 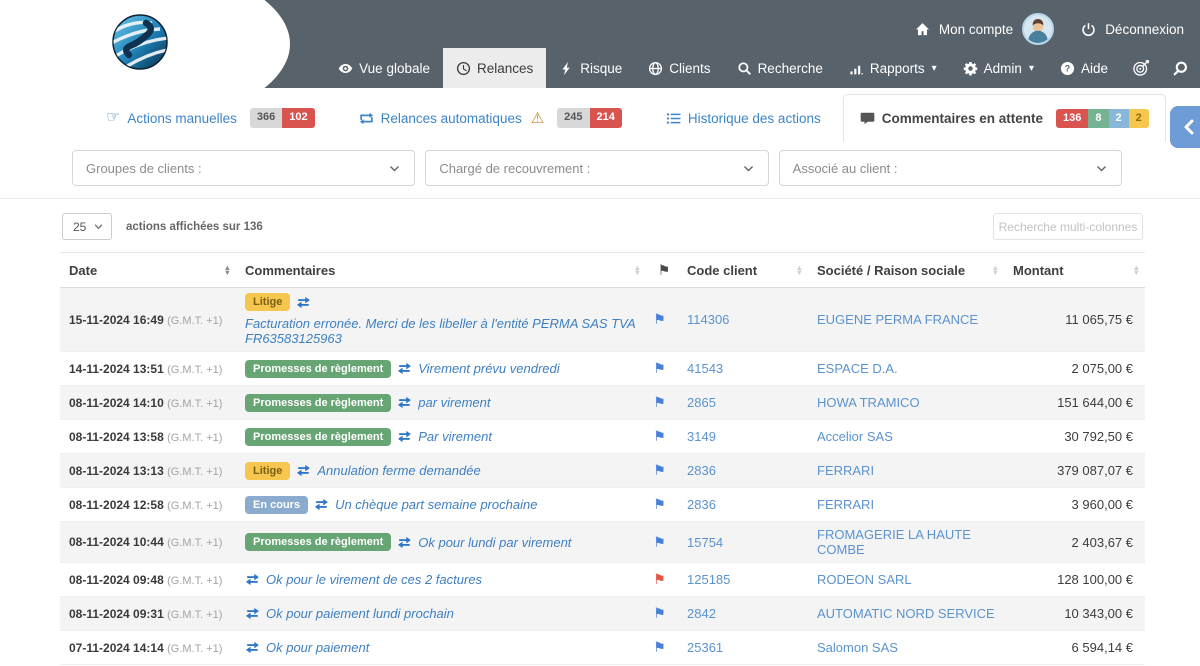 What do you see at coordinates (590, 68) in the screenshot?
I see `nav-item-risque: Risque` at bounding box center [590, 68].